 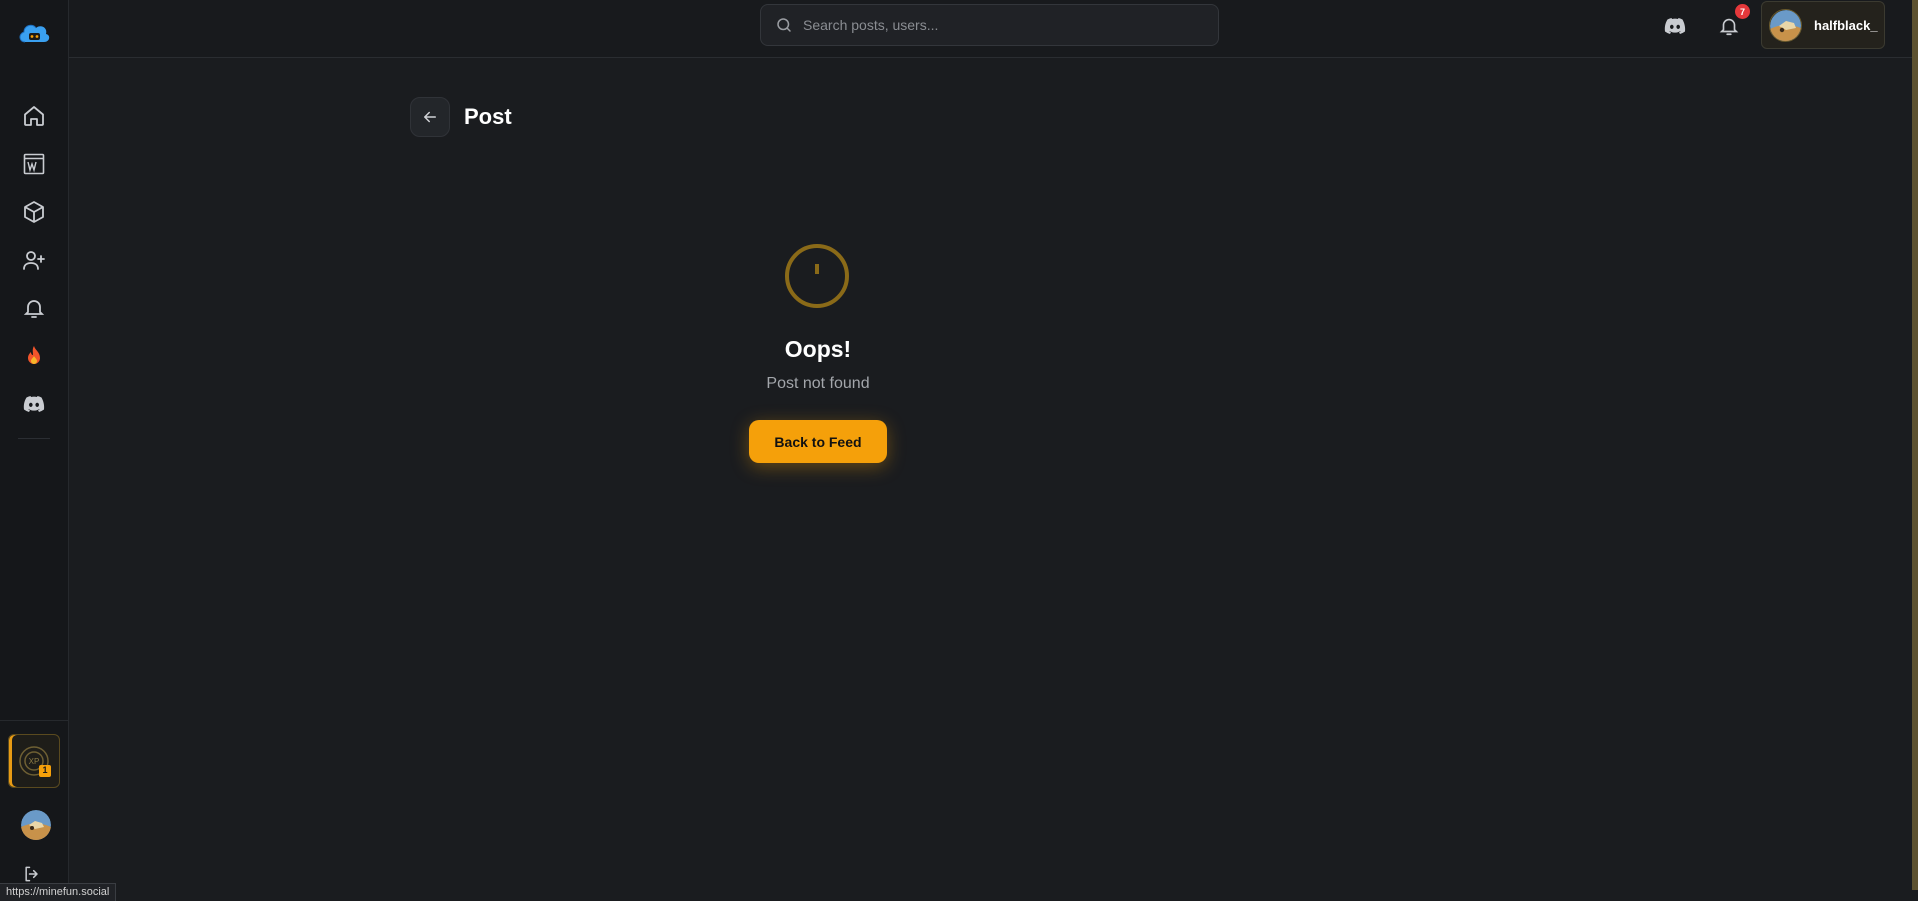 What do you see at coordinates (58, 892) in the screenshot?
I see `status-bar-url: https://minefun.social` at bounding box center [58, 892].